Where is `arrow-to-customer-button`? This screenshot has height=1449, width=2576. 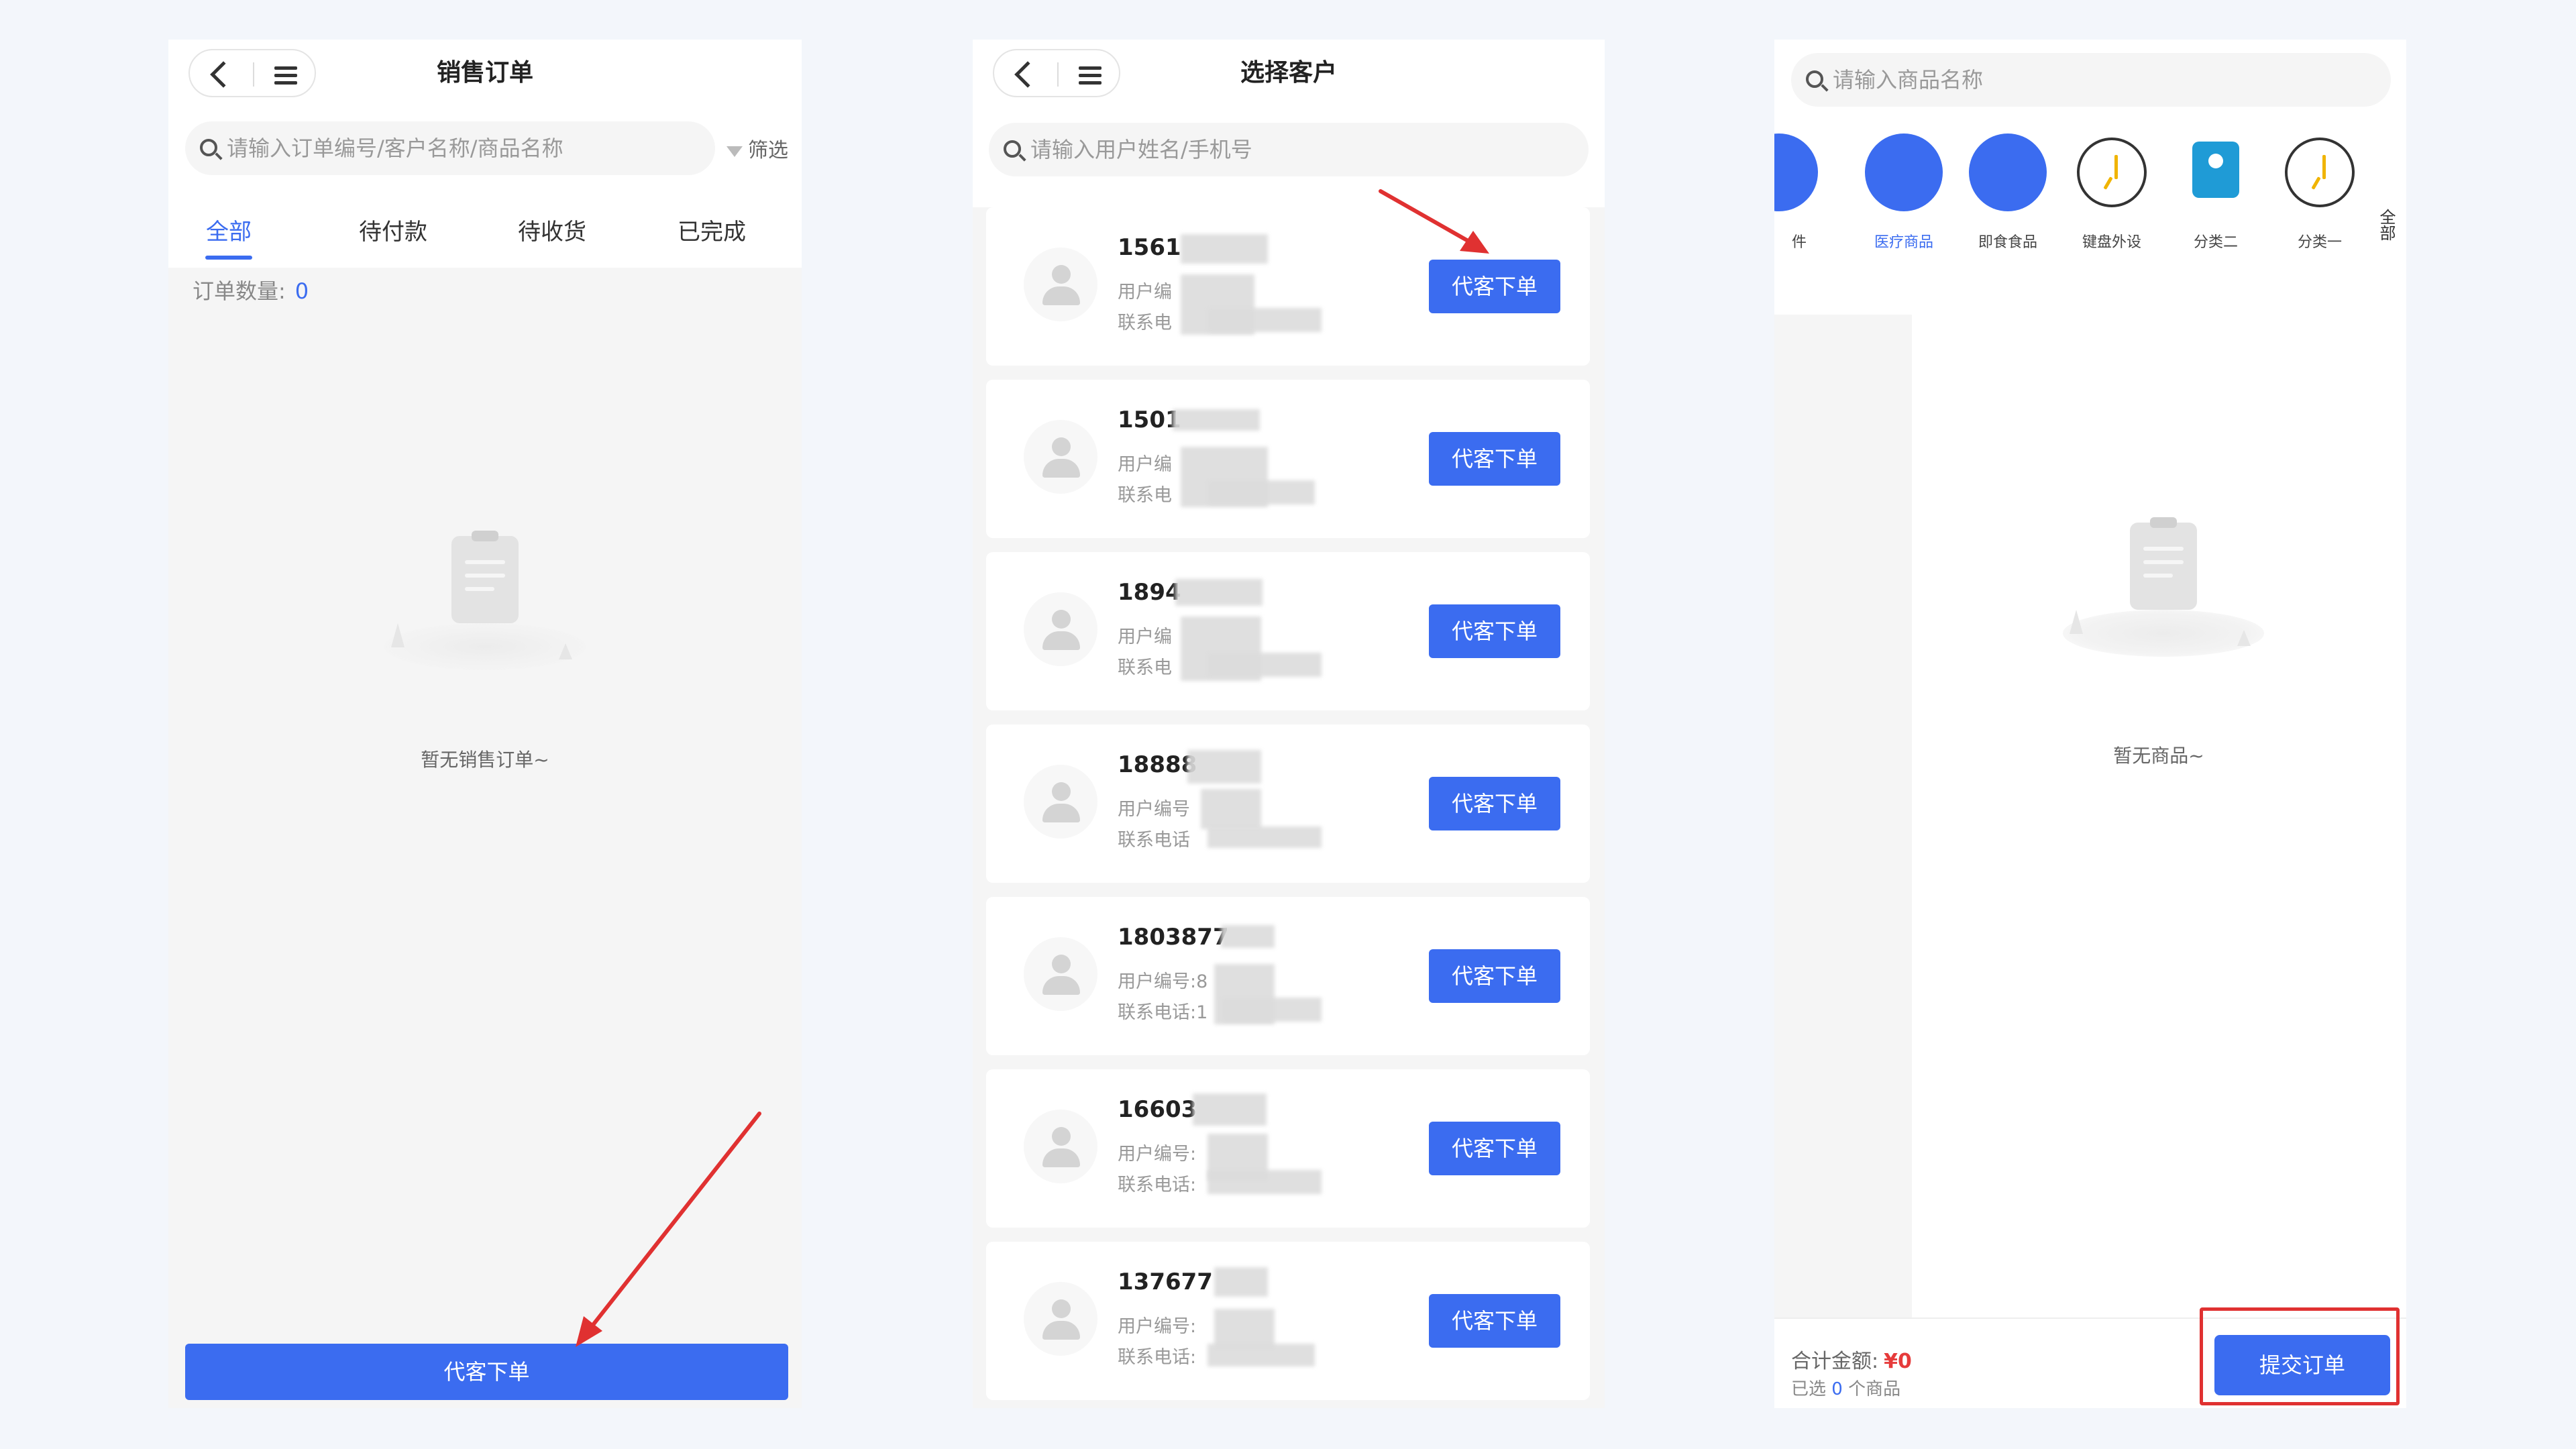
arrow-to-customer-button is located at coordinates (1434, 221).